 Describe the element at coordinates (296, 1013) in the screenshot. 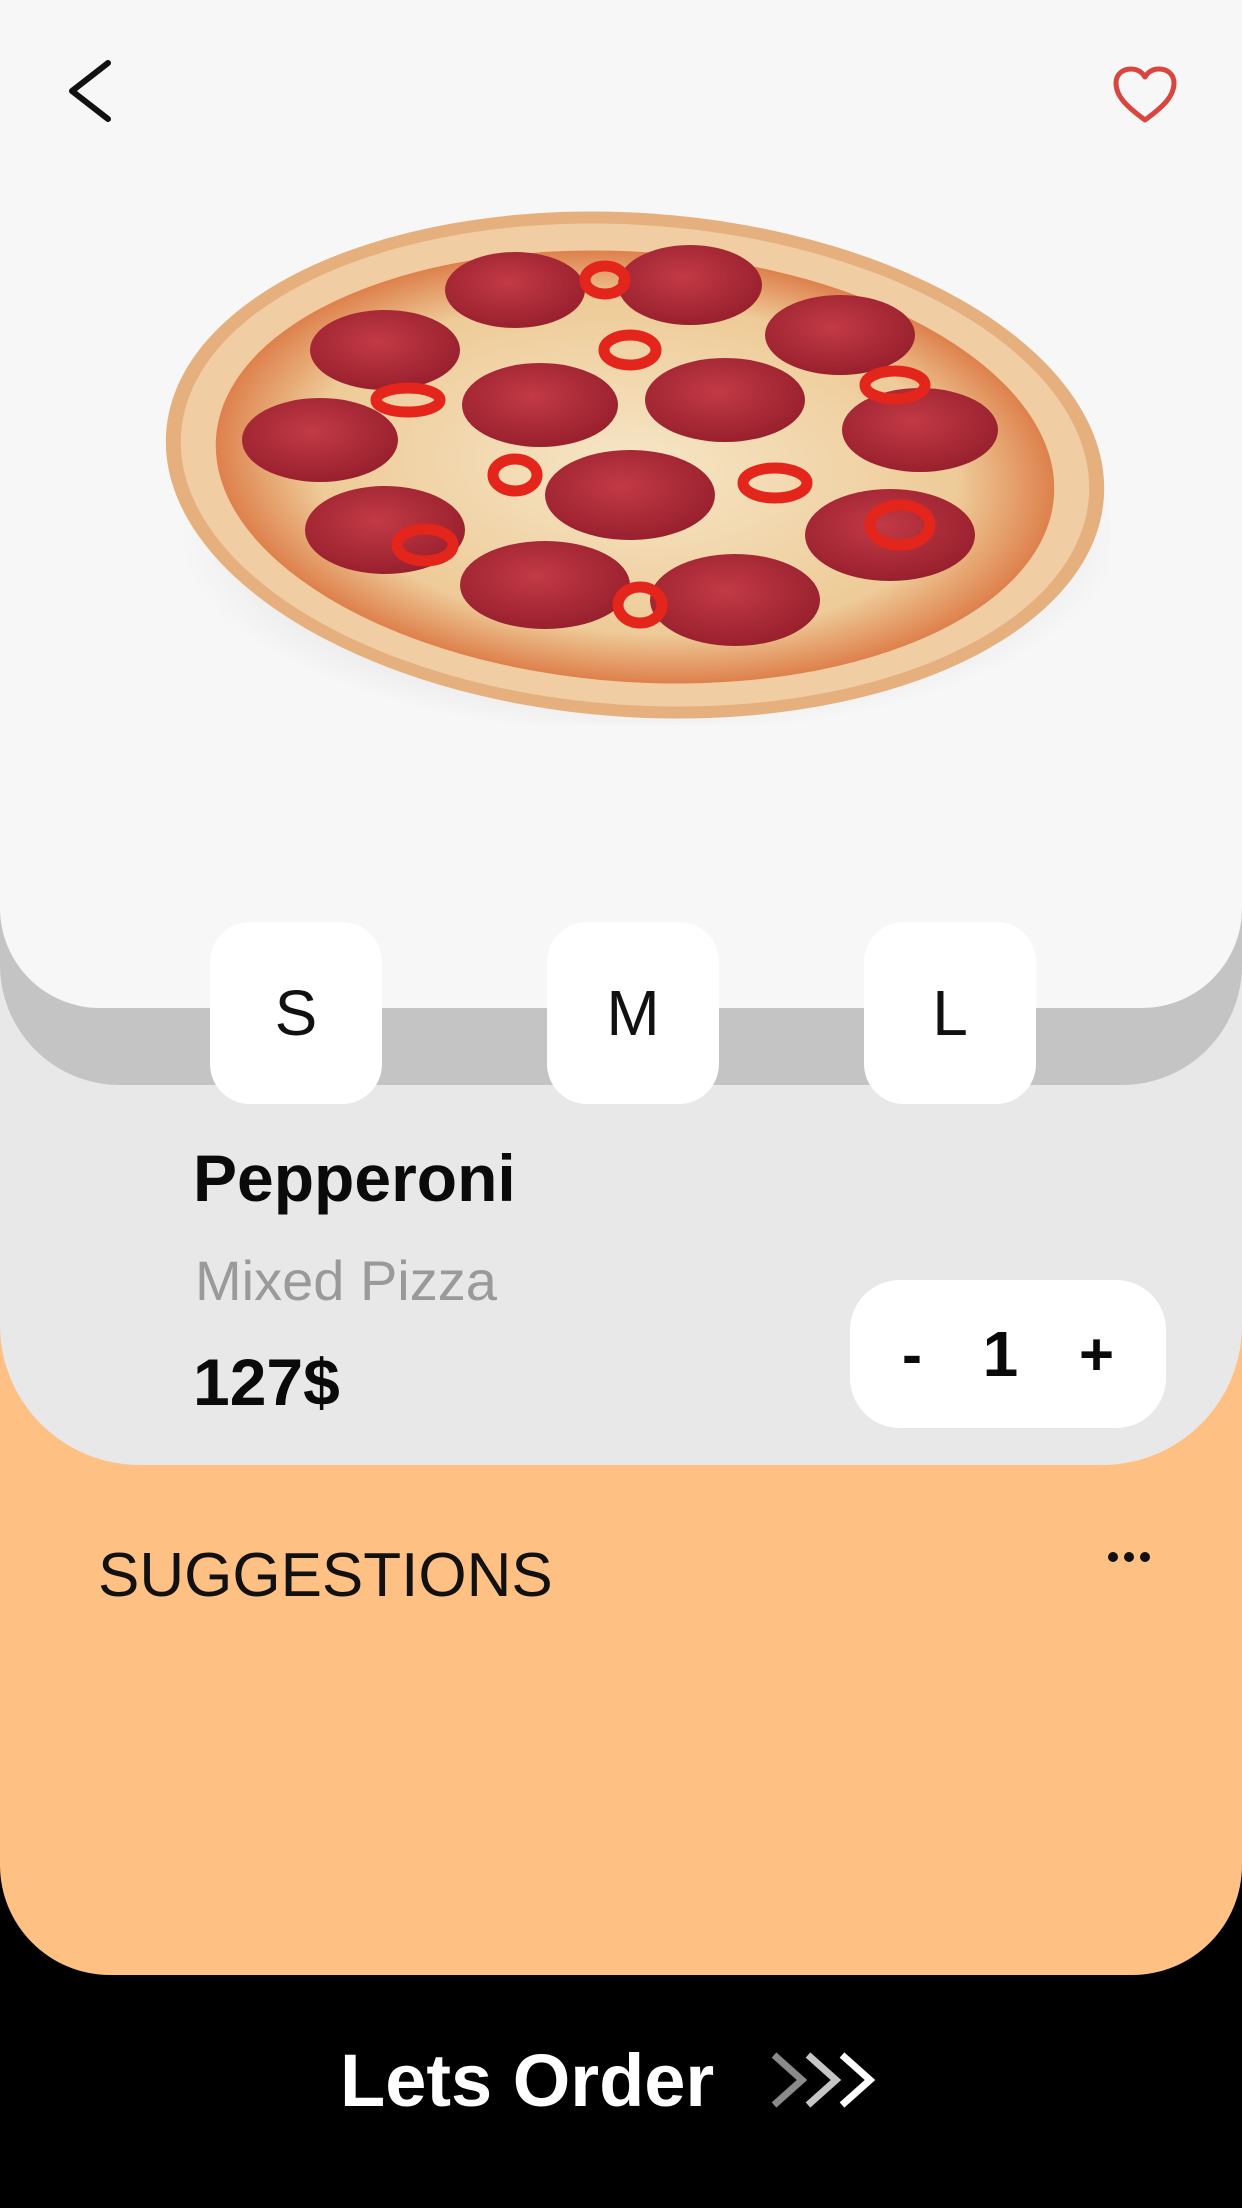

I see `size-option-small: S` at that location.